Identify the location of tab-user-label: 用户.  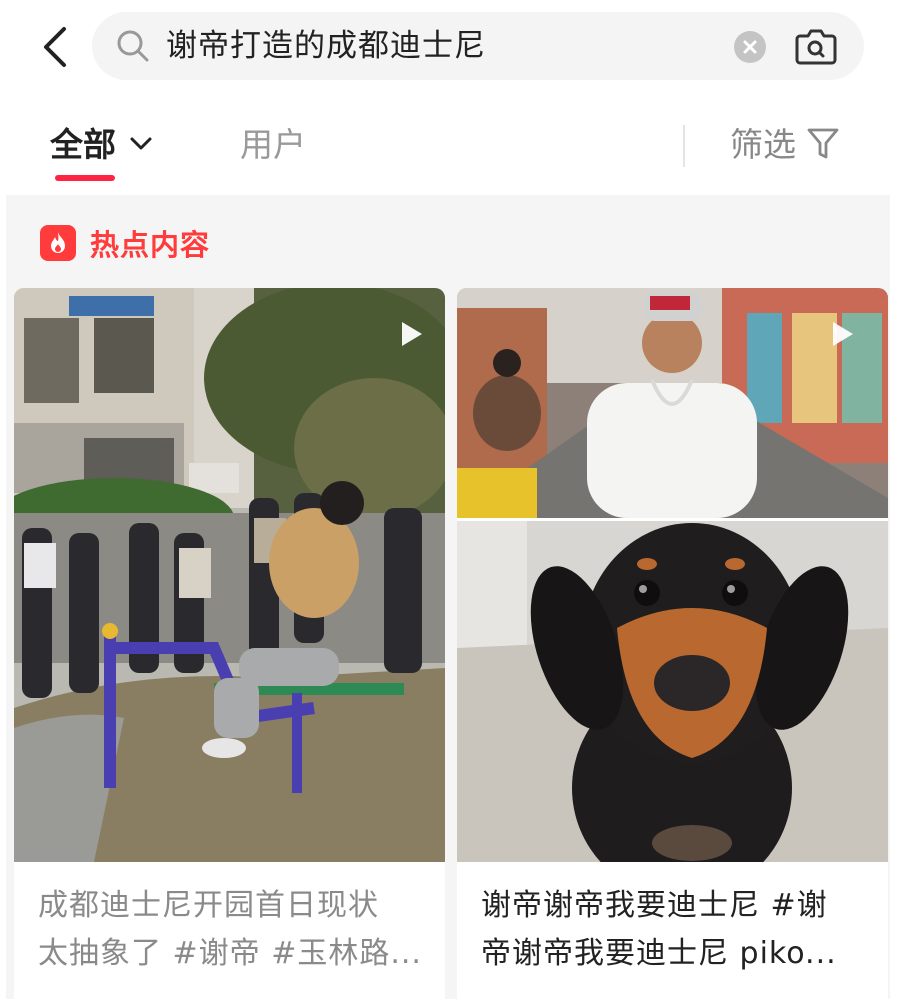
(273, 144).